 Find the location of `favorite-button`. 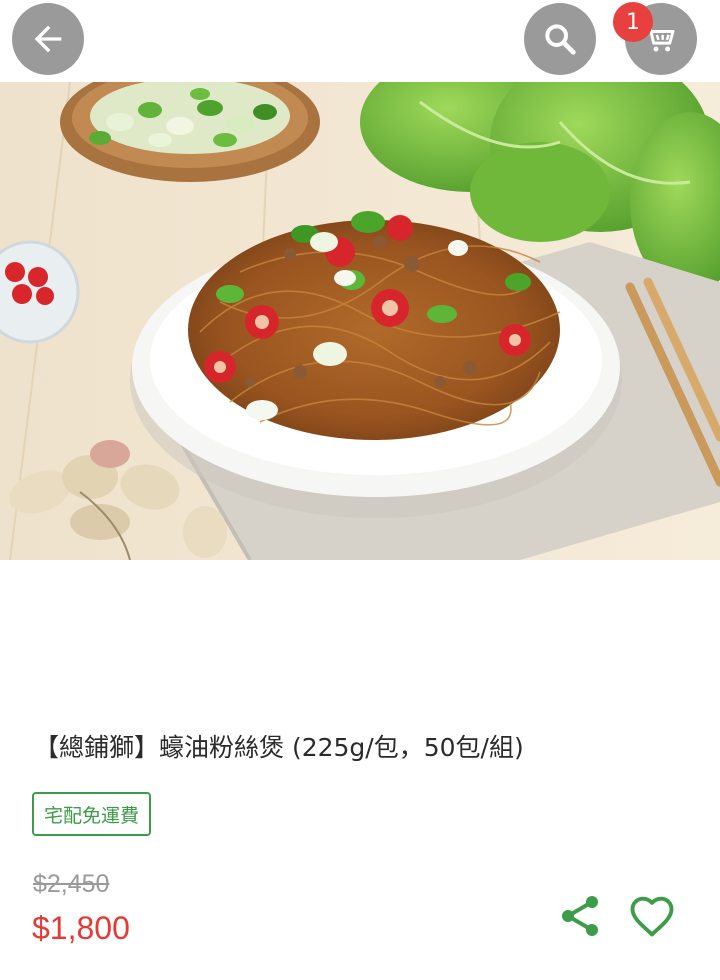

favorite-button is located at coordinates (652, 916).